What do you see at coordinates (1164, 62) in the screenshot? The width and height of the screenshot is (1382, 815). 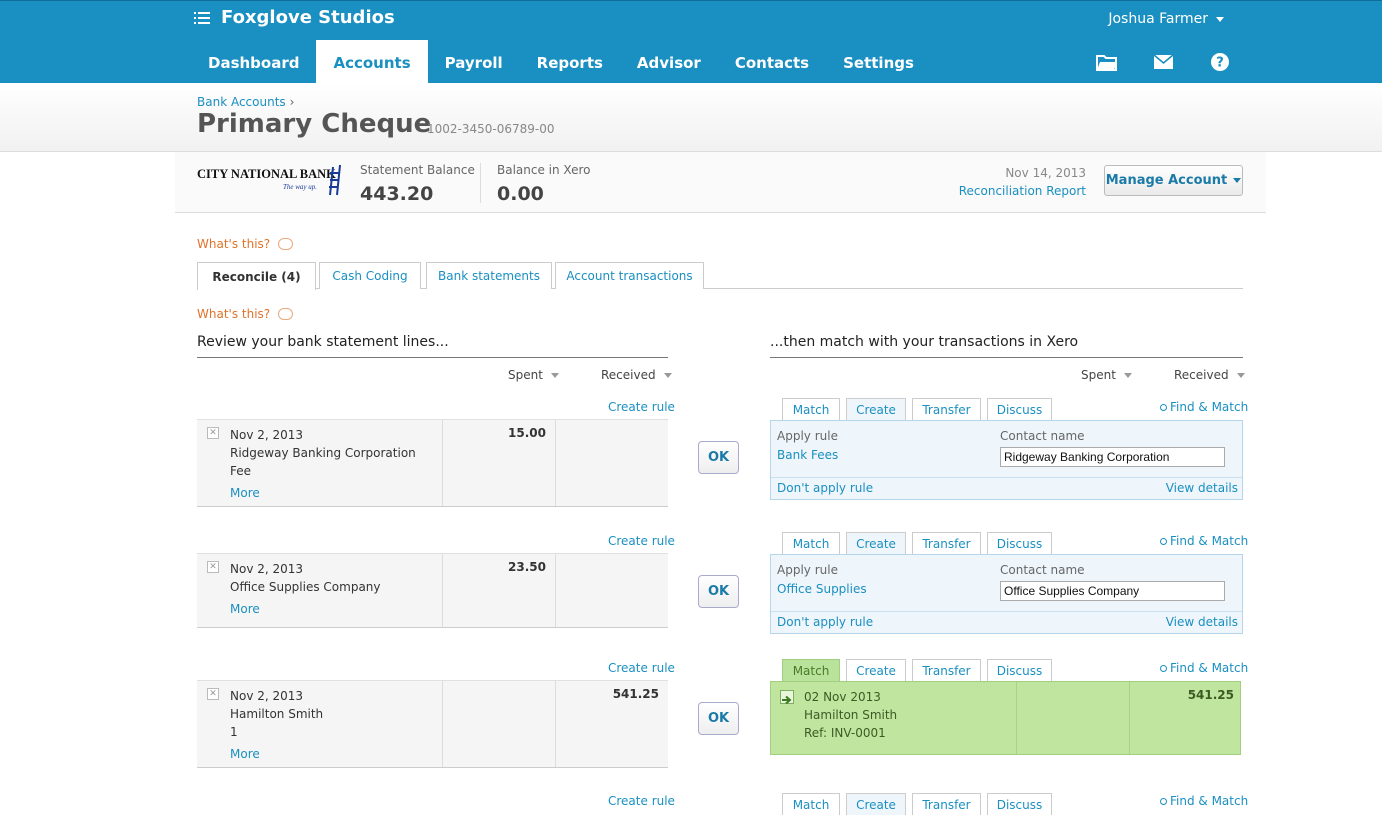 I see `mail-icon` at bounding box center [1164, 62].